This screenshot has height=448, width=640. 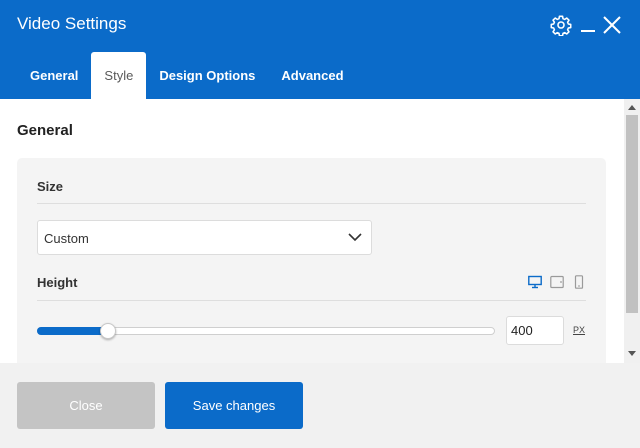 What do you see at coordinates (588, 31) in the screenshot?
I see `minimize-icon` at bounding box center [588, 31].